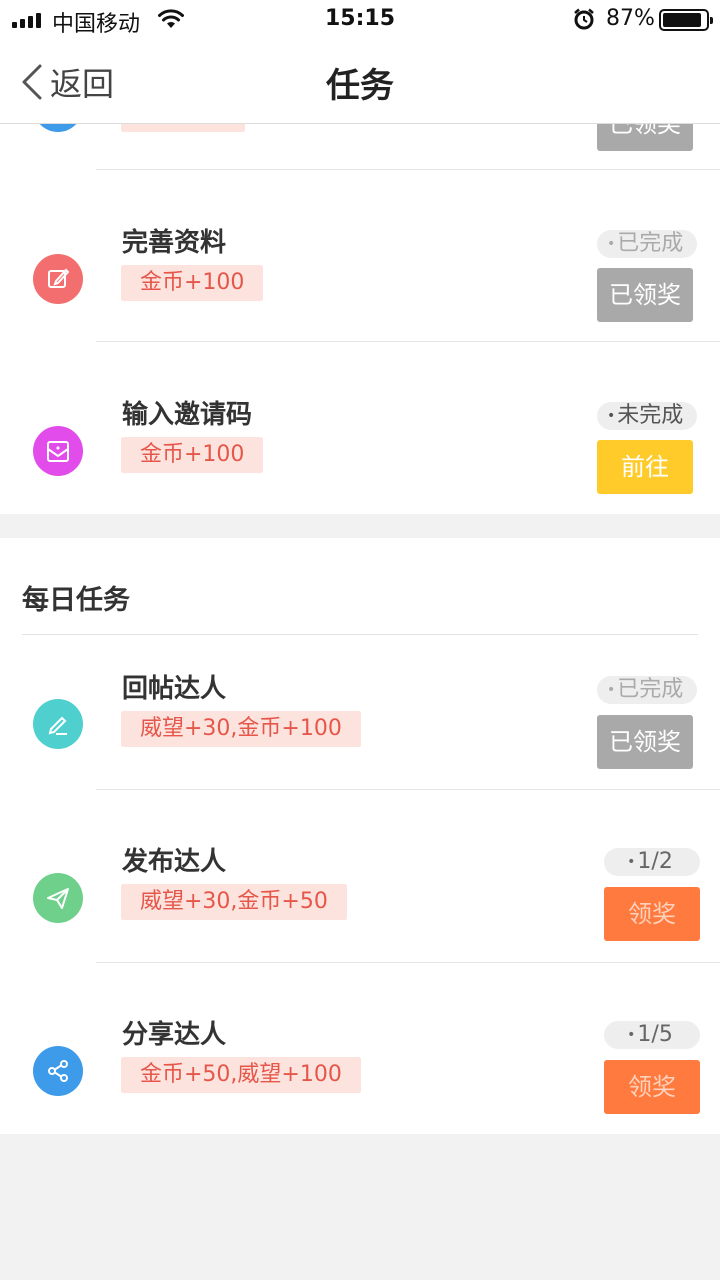  Describe the element at coordinates (686, 20) in the screenshot. I see `battery-icon` at that location.